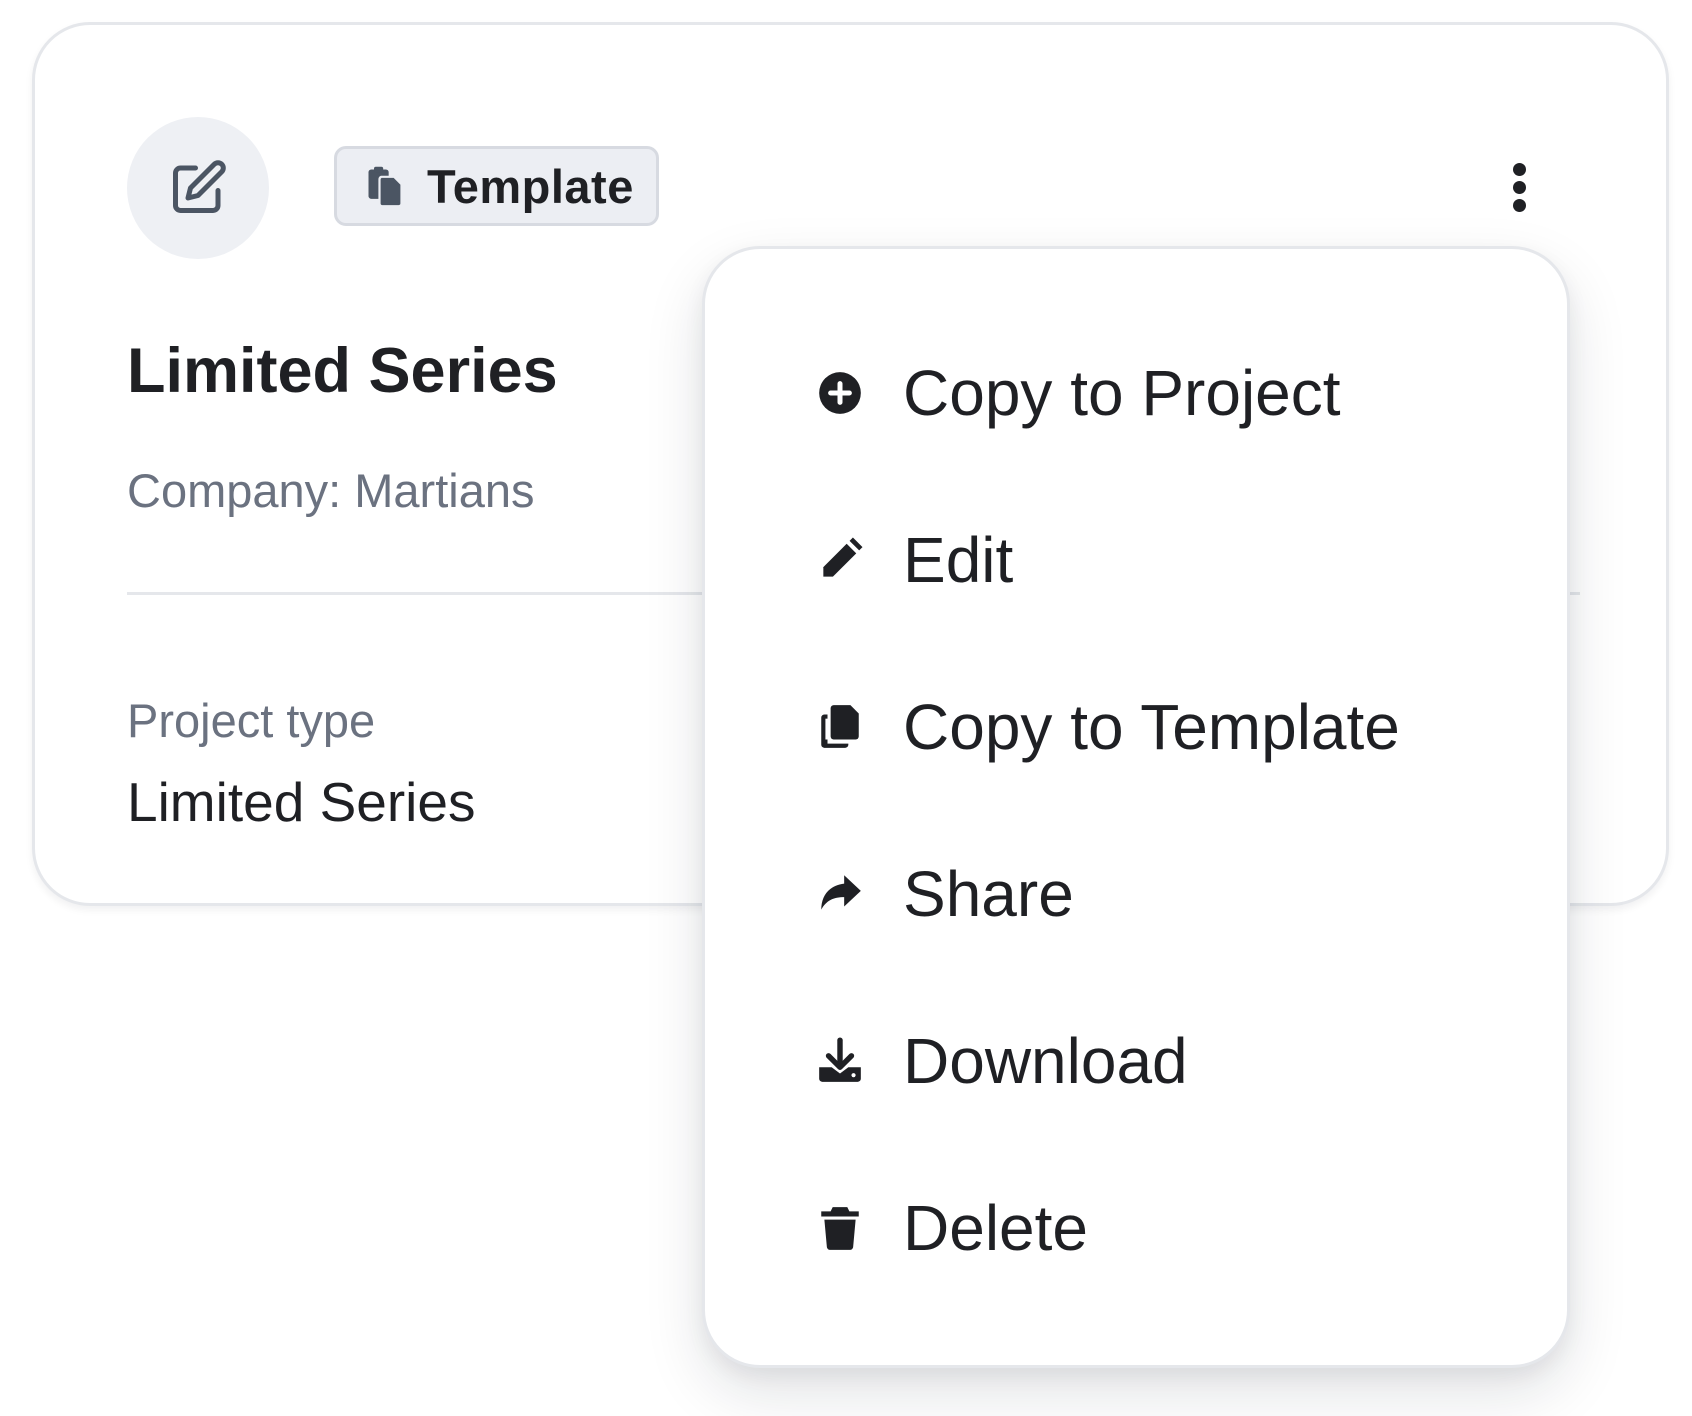 Image resolution: width=1692 pixels, height=1416 pixels. Describe the element at coordinates (1045, 1061) in the screenshot. I see `menu-item-label: Download` at that location.